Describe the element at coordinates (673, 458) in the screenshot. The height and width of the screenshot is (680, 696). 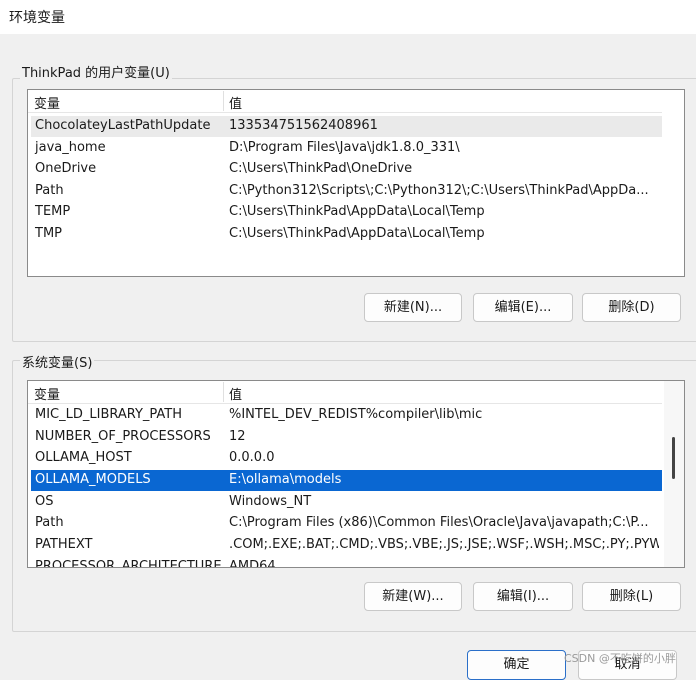
I see `scrollbar-thumb` at that location.